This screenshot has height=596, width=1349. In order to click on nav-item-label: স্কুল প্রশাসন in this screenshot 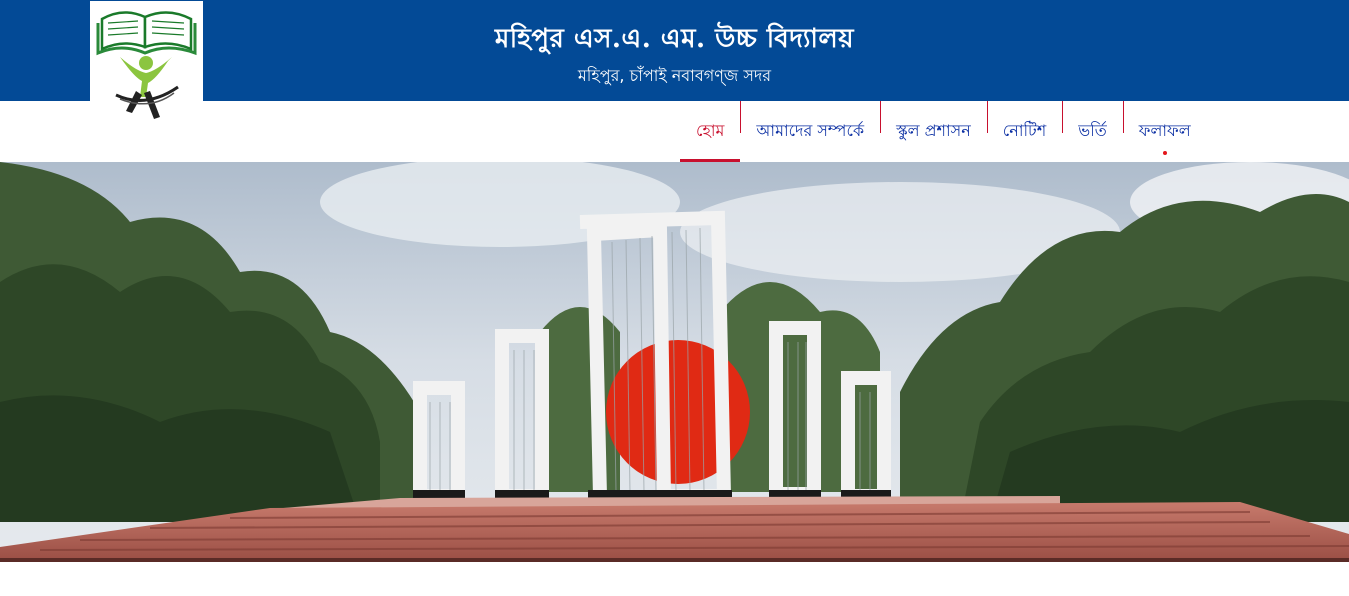, I will do `click(933, 130)`.